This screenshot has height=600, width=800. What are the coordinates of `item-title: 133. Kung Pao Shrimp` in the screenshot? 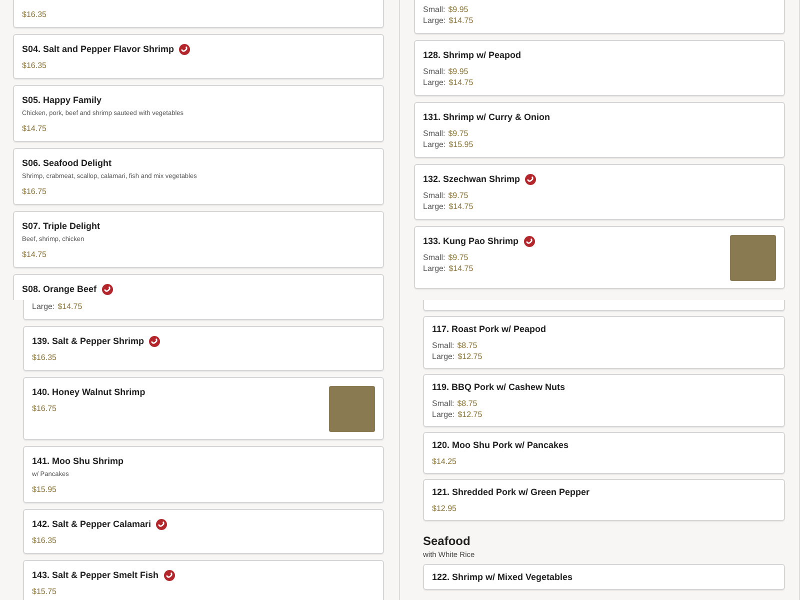 It's located at (471, 241).